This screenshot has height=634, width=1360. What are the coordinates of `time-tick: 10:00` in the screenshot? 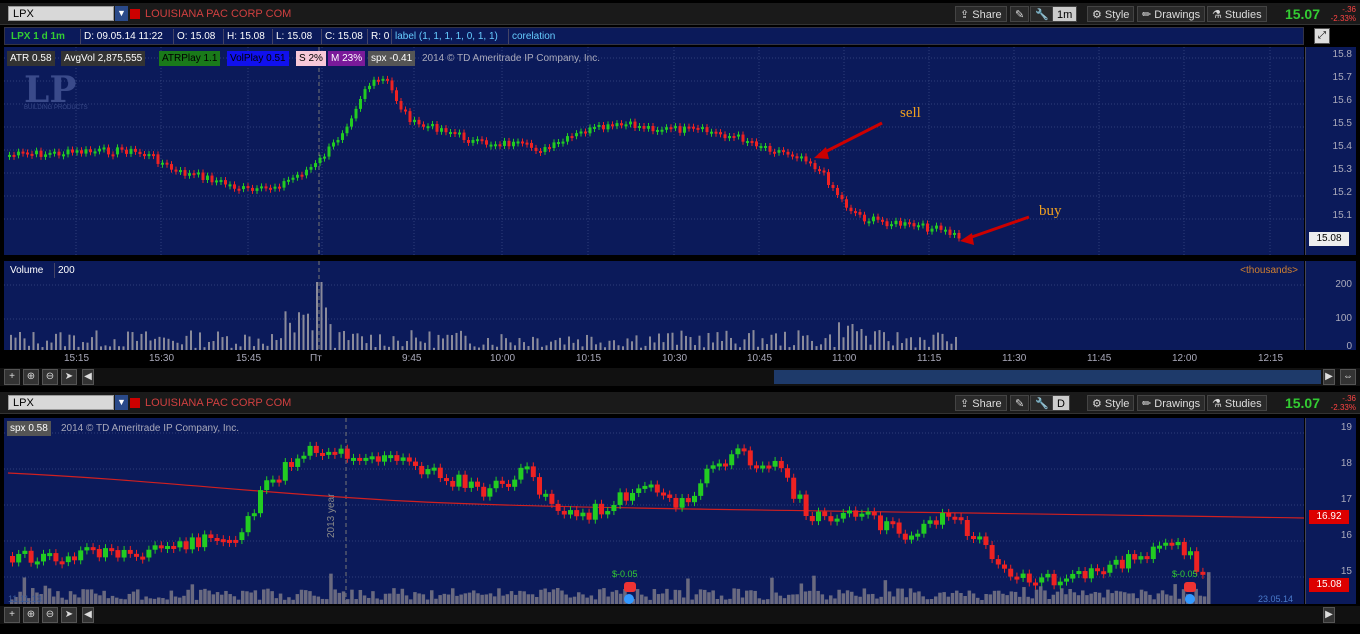 It's located at (503, 358).